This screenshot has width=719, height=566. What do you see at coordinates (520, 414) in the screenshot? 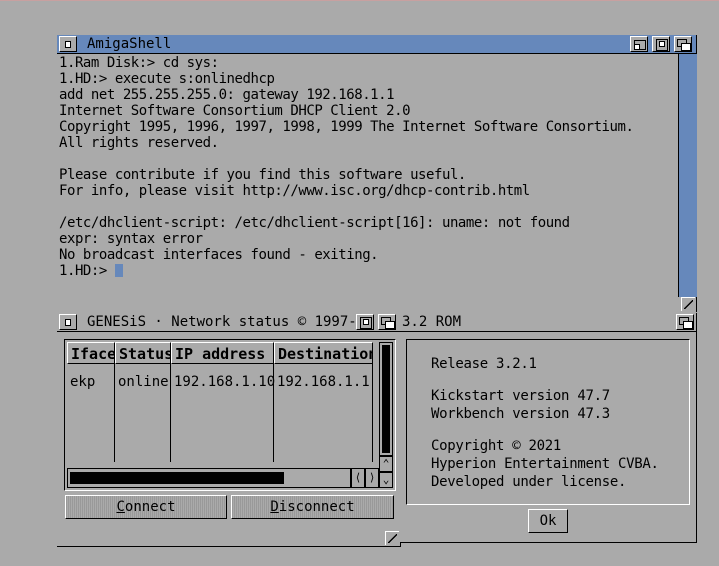
I see `workbench-text: Workbench version 47.3` at bounding box center [520, 414].